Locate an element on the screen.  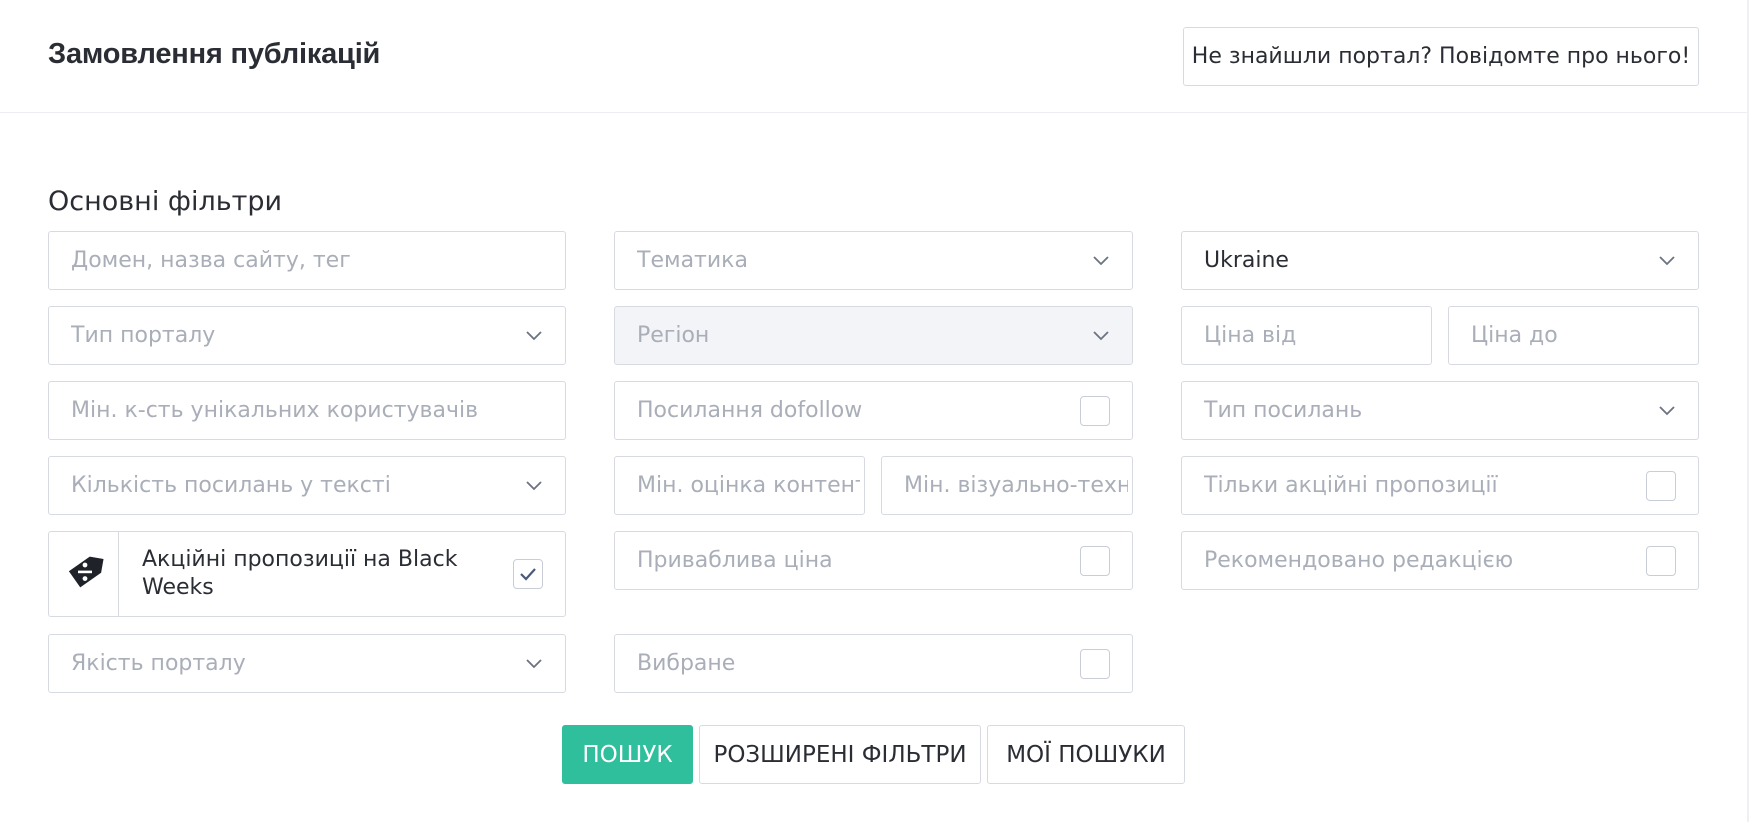
min-users-input: Мін. к-сть унікальних користувачів is located at coordinates (307, 410).